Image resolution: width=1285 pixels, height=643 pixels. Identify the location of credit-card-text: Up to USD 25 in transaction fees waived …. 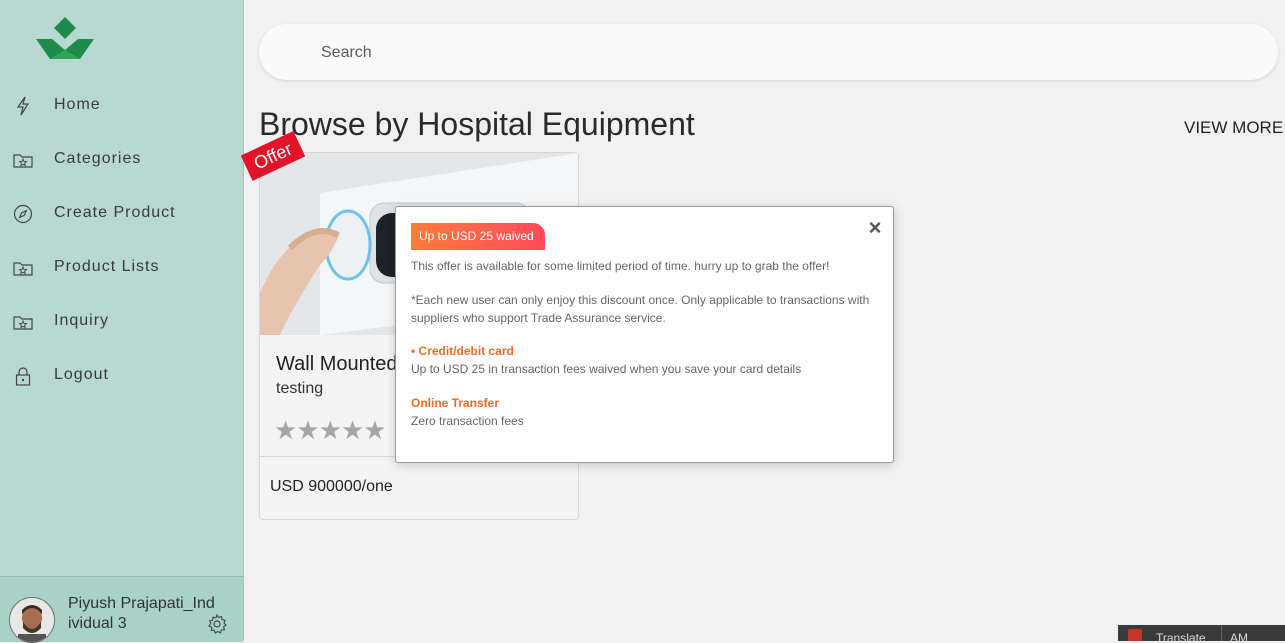
(606, 369).